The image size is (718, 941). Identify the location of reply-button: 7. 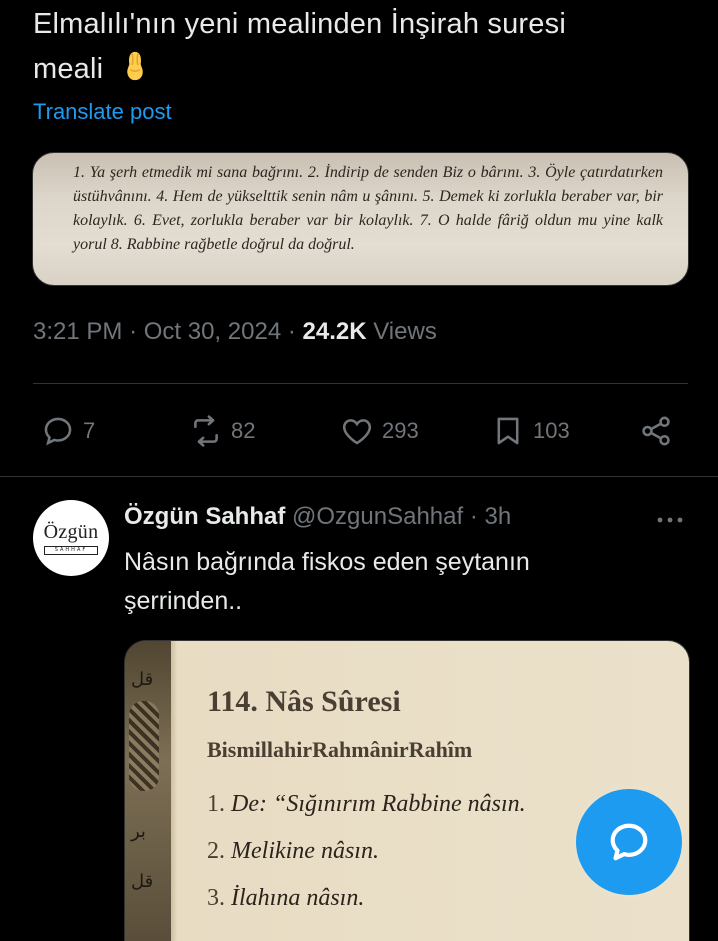
(68, 431).